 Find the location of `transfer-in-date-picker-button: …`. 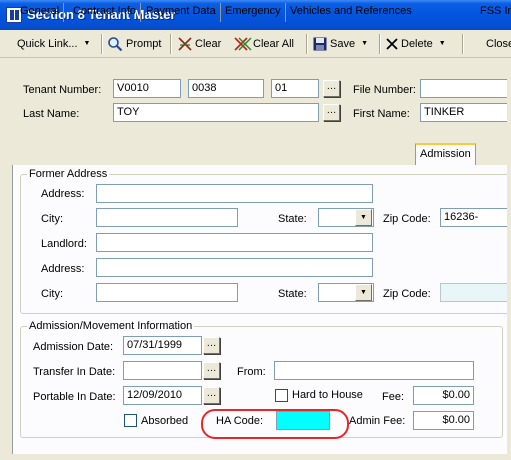

transfer-in-date-picker-button: … is located at coordinates (211, 370).